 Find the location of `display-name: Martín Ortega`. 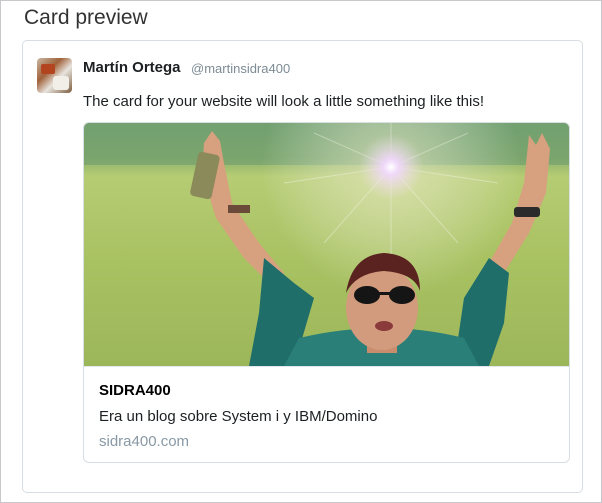

display-name: Martín Ortega is located at coordinates (132, 67).